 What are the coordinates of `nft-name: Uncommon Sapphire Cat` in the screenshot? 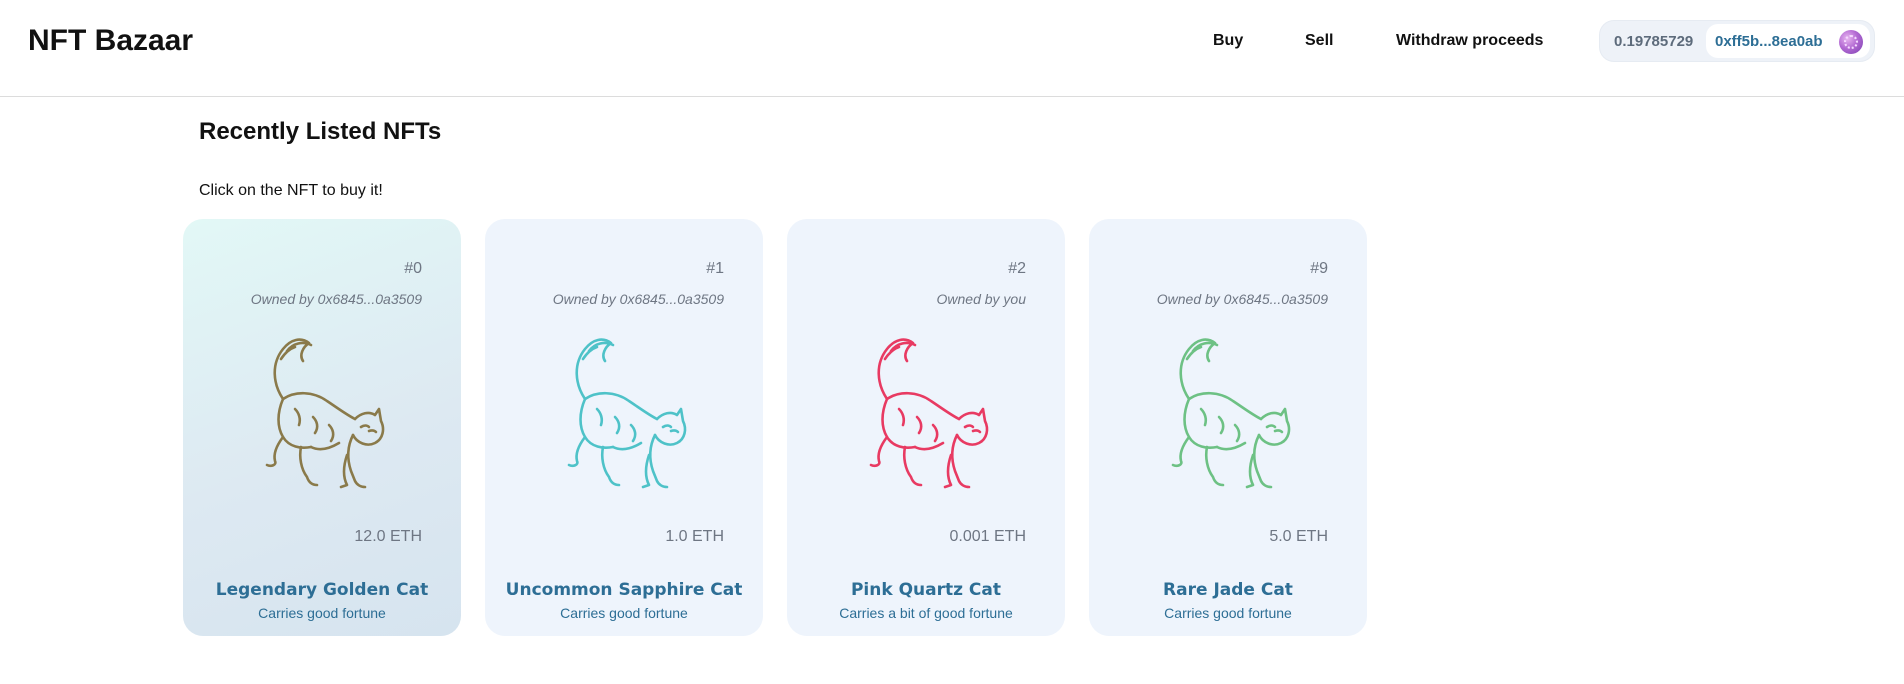 It's located at (624, 590).